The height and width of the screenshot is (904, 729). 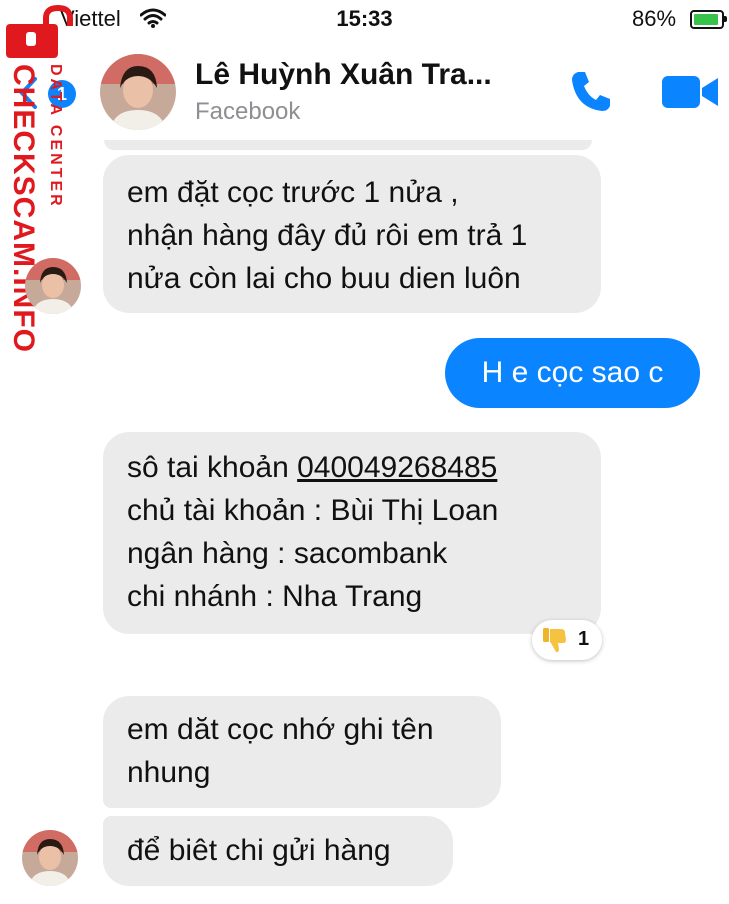 I want to click on message-text: sô tai khoản, so click(x=212, y=467).